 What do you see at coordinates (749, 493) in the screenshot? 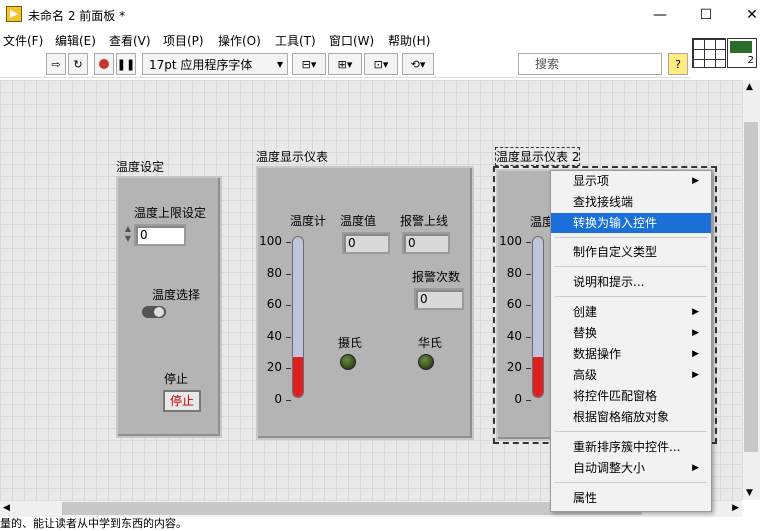
I see `scroll-down-icon: ▼` at bounding box center [749, 493].